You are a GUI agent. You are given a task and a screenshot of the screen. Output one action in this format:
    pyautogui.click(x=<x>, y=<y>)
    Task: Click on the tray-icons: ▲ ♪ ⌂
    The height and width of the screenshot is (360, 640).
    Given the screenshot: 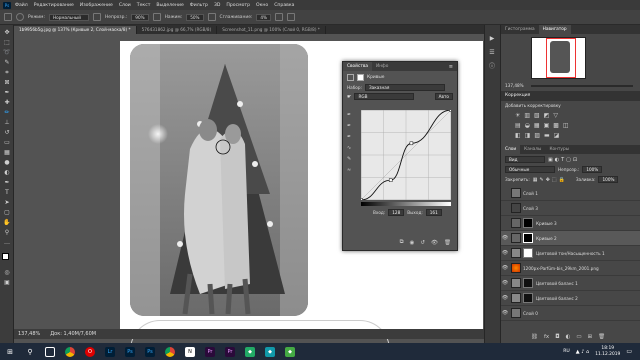 What is the action you would take?
    pyautogui.click(x=582, y=352)
    